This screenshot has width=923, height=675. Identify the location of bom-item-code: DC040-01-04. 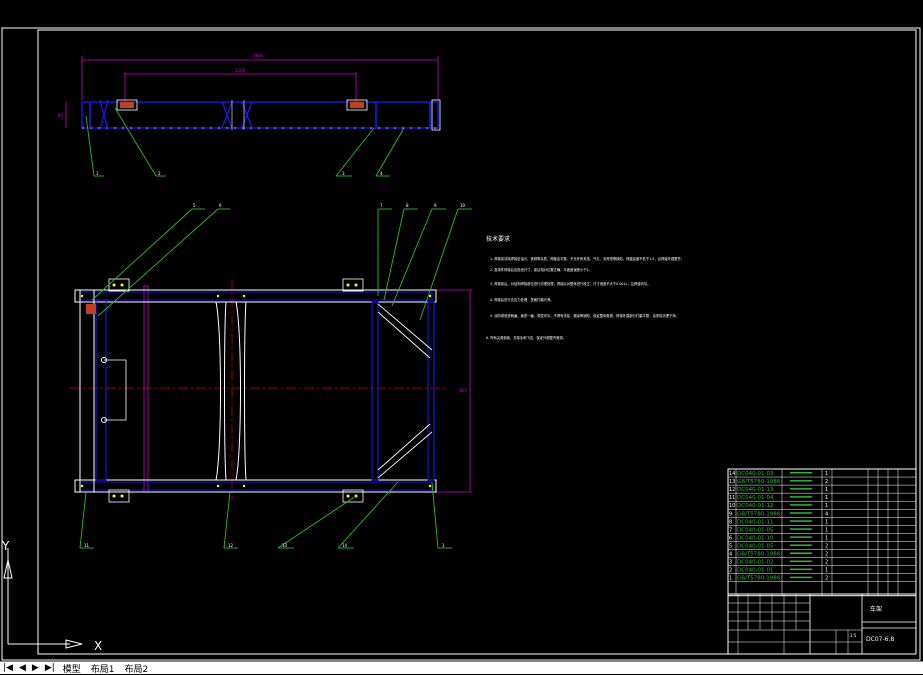
(755, 498).